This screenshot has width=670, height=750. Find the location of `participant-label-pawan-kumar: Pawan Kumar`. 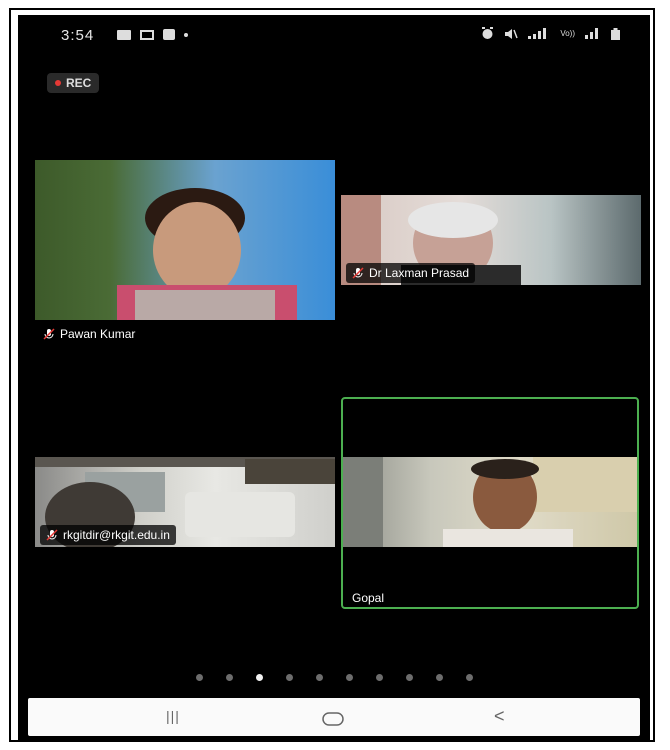

participant-label-pawan-kumar: Pawan Kumar is located at coordinates (89, 334).